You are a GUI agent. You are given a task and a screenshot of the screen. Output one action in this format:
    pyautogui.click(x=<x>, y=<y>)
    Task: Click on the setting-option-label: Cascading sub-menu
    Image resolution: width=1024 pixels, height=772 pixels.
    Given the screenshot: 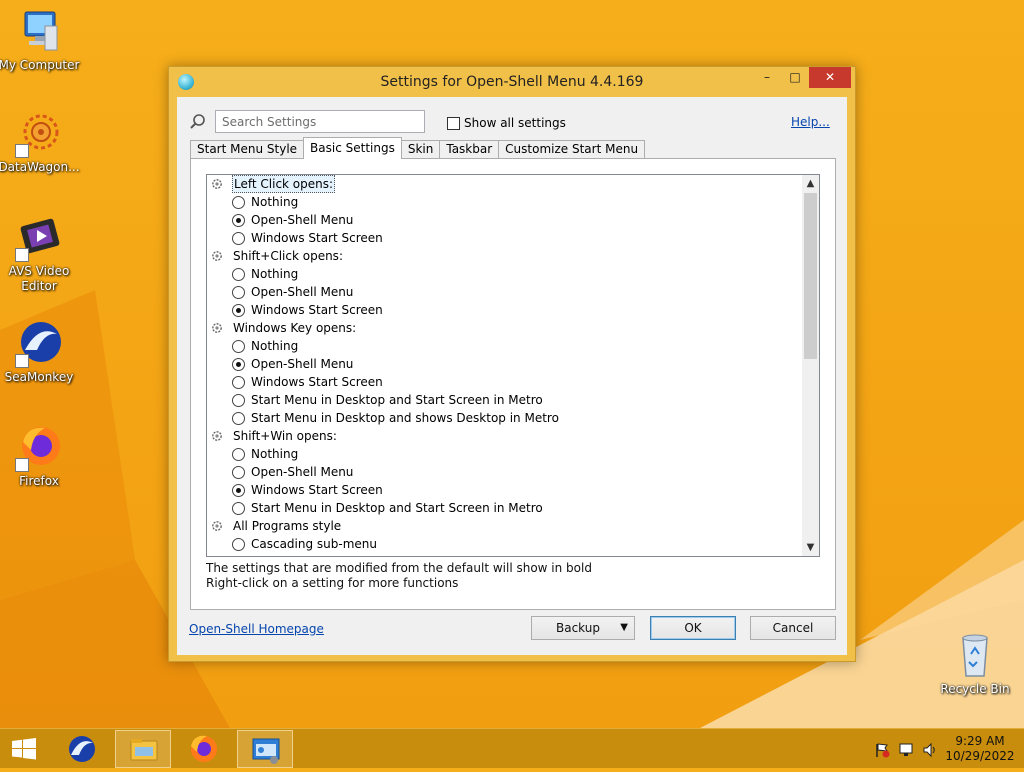 What is the action you would take?
    pyautogui.click(x=314, y=544)
    